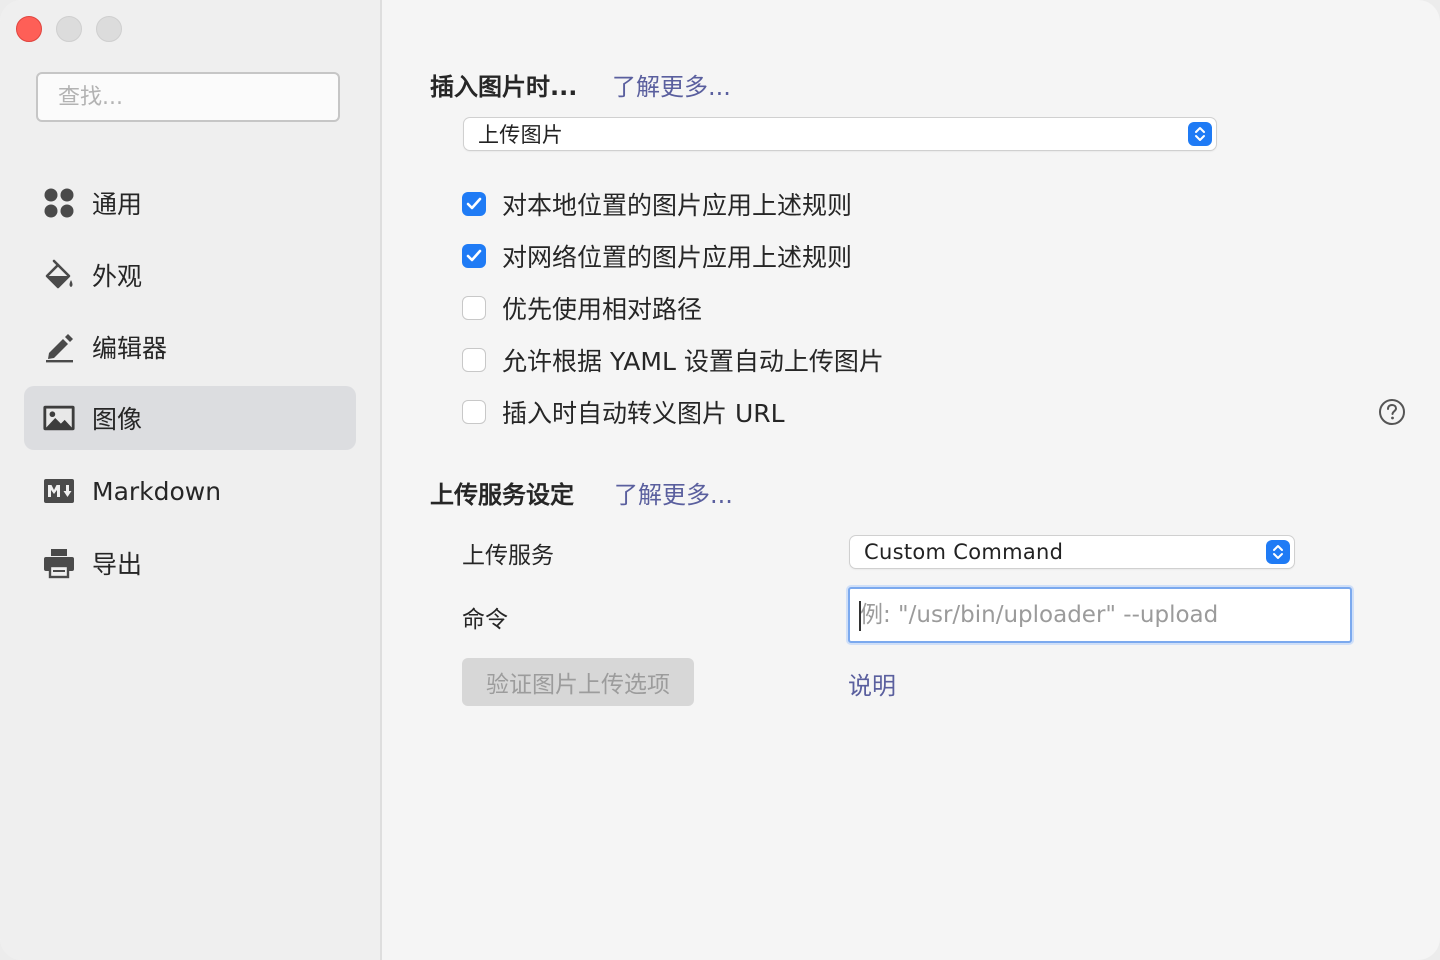  I want to click on select-value: Custom Command, so click(964, 552).